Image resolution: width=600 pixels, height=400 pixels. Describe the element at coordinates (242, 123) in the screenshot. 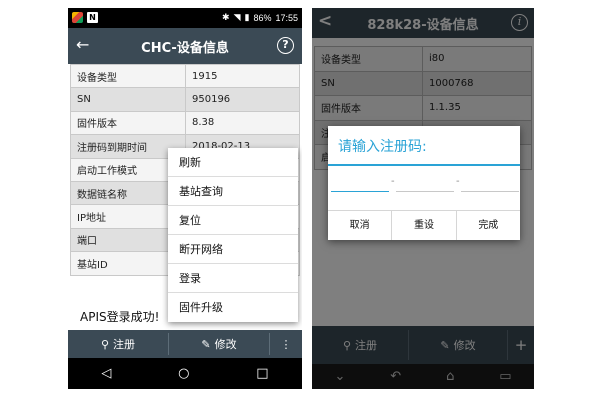

I see `row-value: 8.38` at that location.